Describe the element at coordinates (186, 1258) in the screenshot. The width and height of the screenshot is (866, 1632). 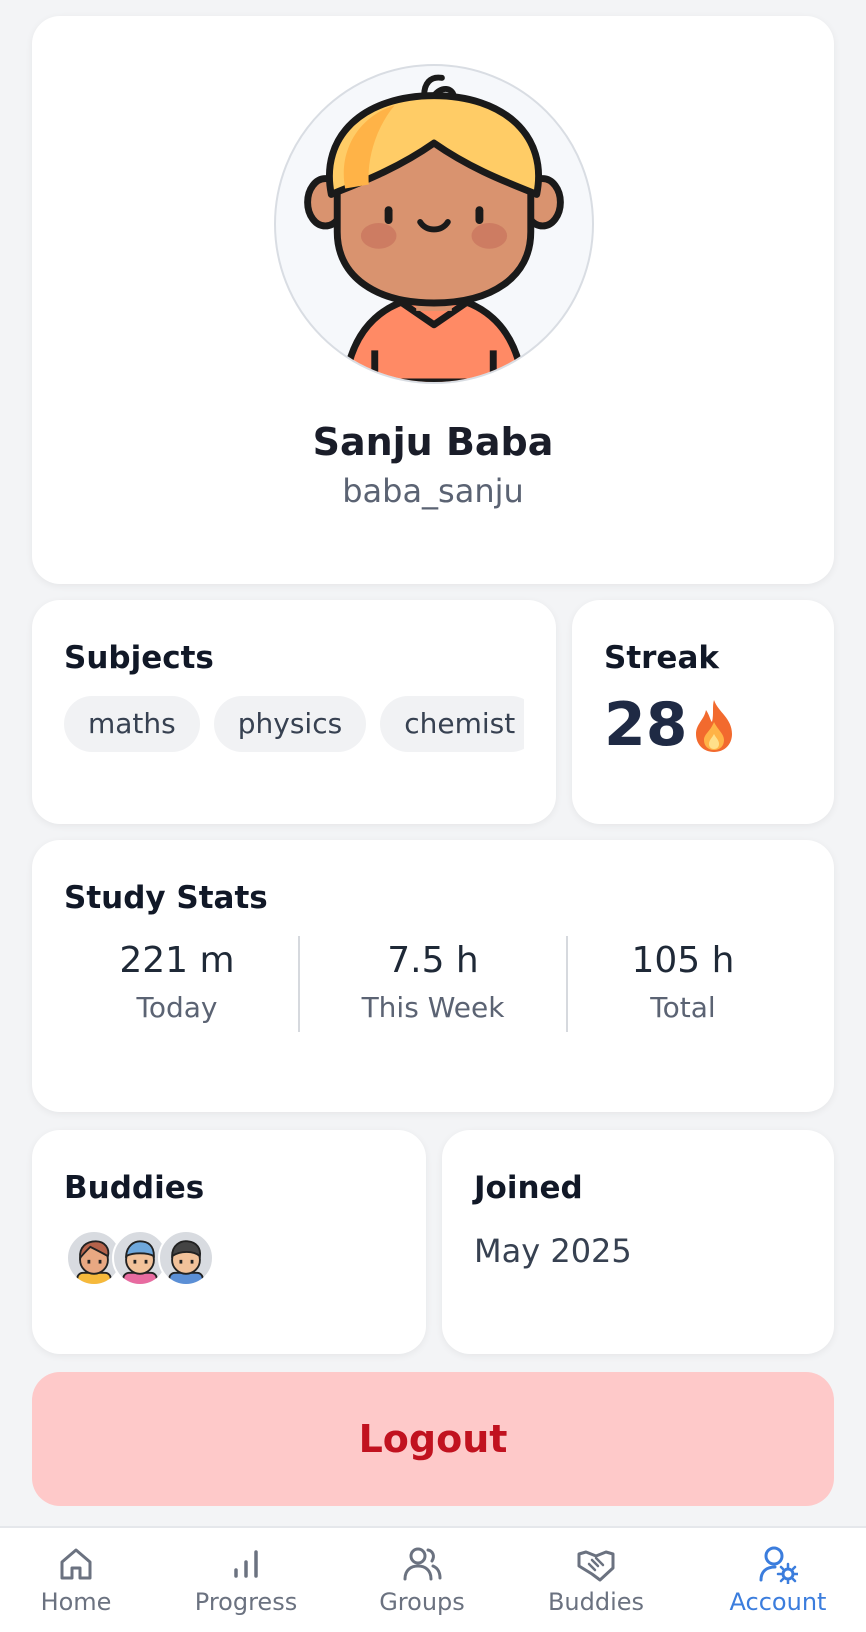
I see `buddy-avatar` at that location.